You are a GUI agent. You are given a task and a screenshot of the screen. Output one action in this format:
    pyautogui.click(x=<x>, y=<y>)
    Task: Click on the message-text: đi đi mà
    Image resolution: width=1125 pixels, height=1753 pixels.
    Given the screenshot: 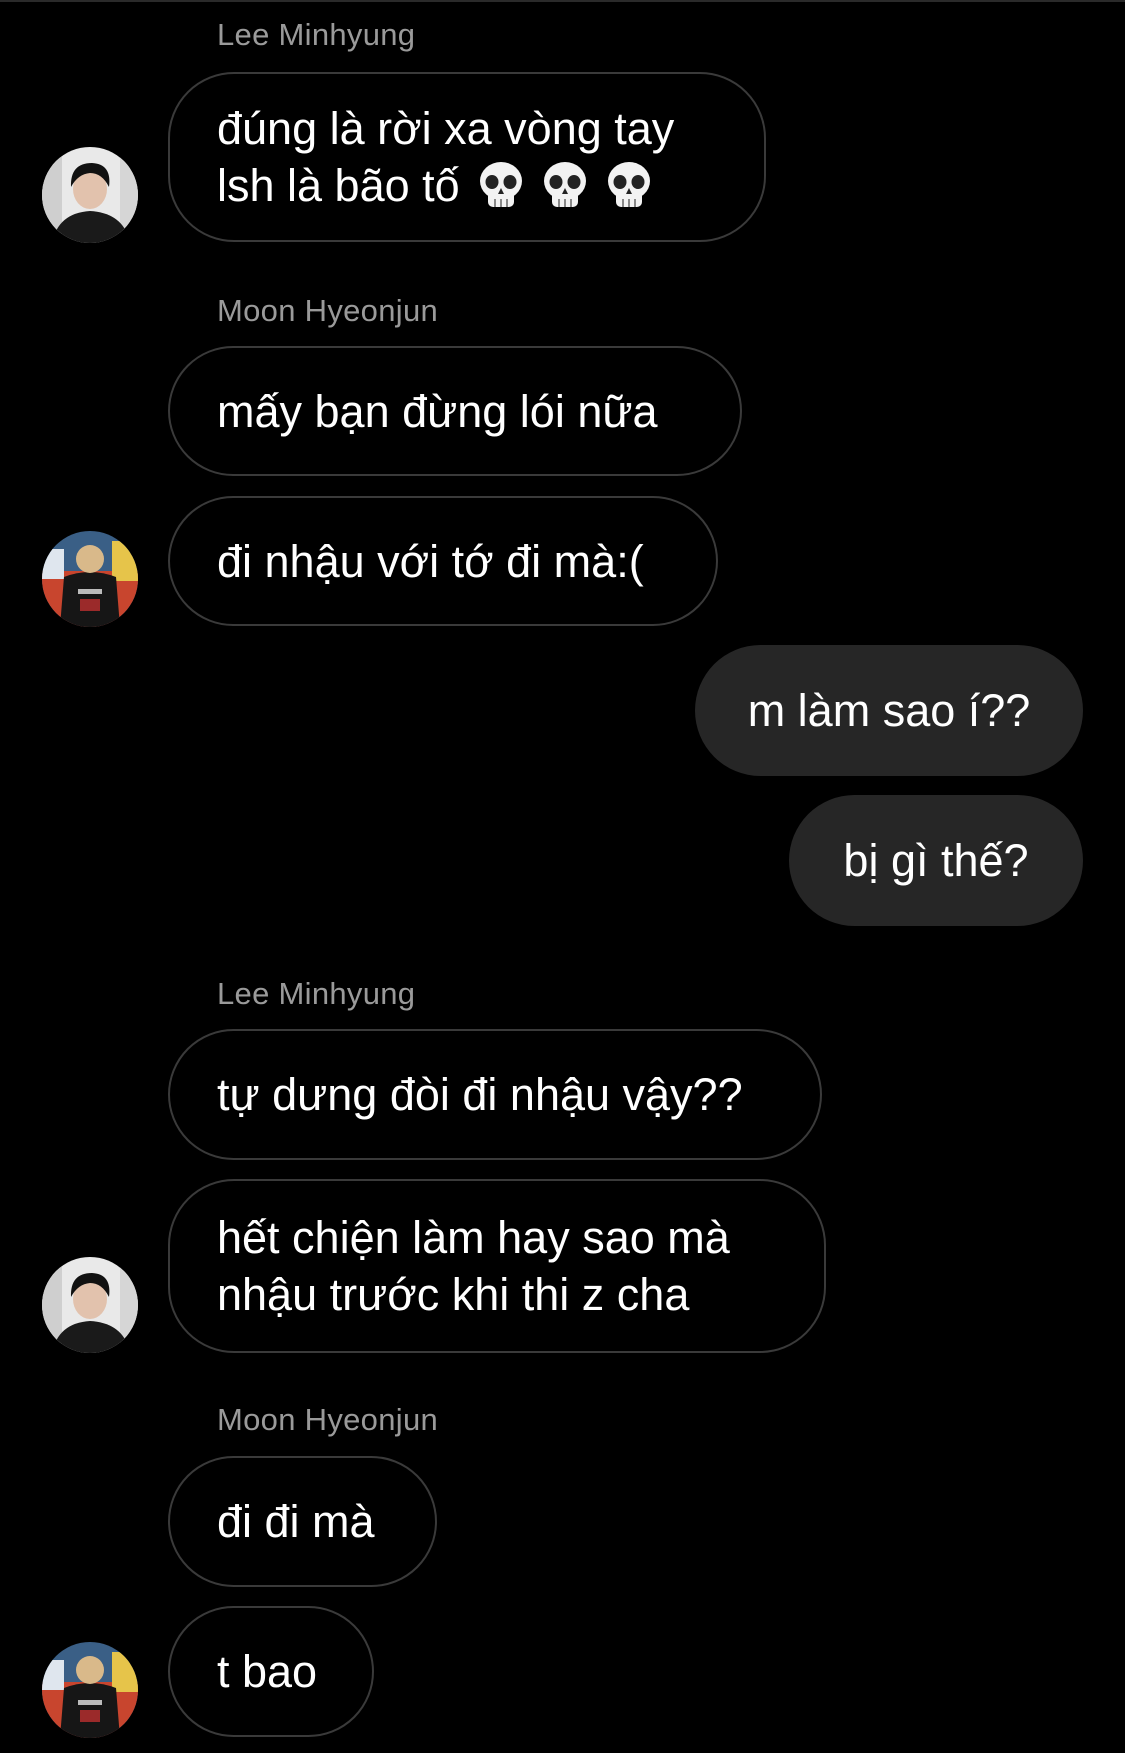 What is the action you would take?
    pyautogui.click(x=296, y=1521)
    